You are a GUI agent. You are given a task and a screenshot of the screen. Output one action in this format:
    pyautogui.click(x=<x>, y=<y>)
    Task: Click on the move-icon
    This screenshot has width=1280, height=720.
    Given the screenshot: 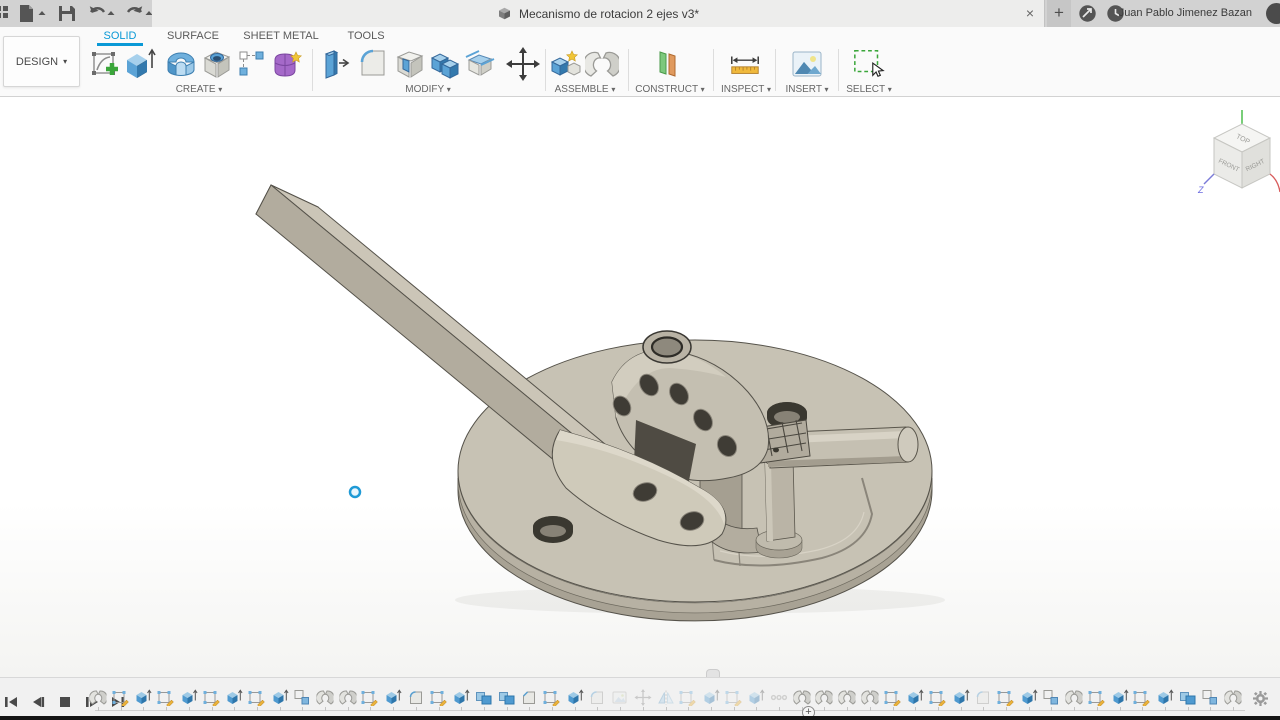 What is the action you would take?
    pyautogui.click(x=523, y=64)
    